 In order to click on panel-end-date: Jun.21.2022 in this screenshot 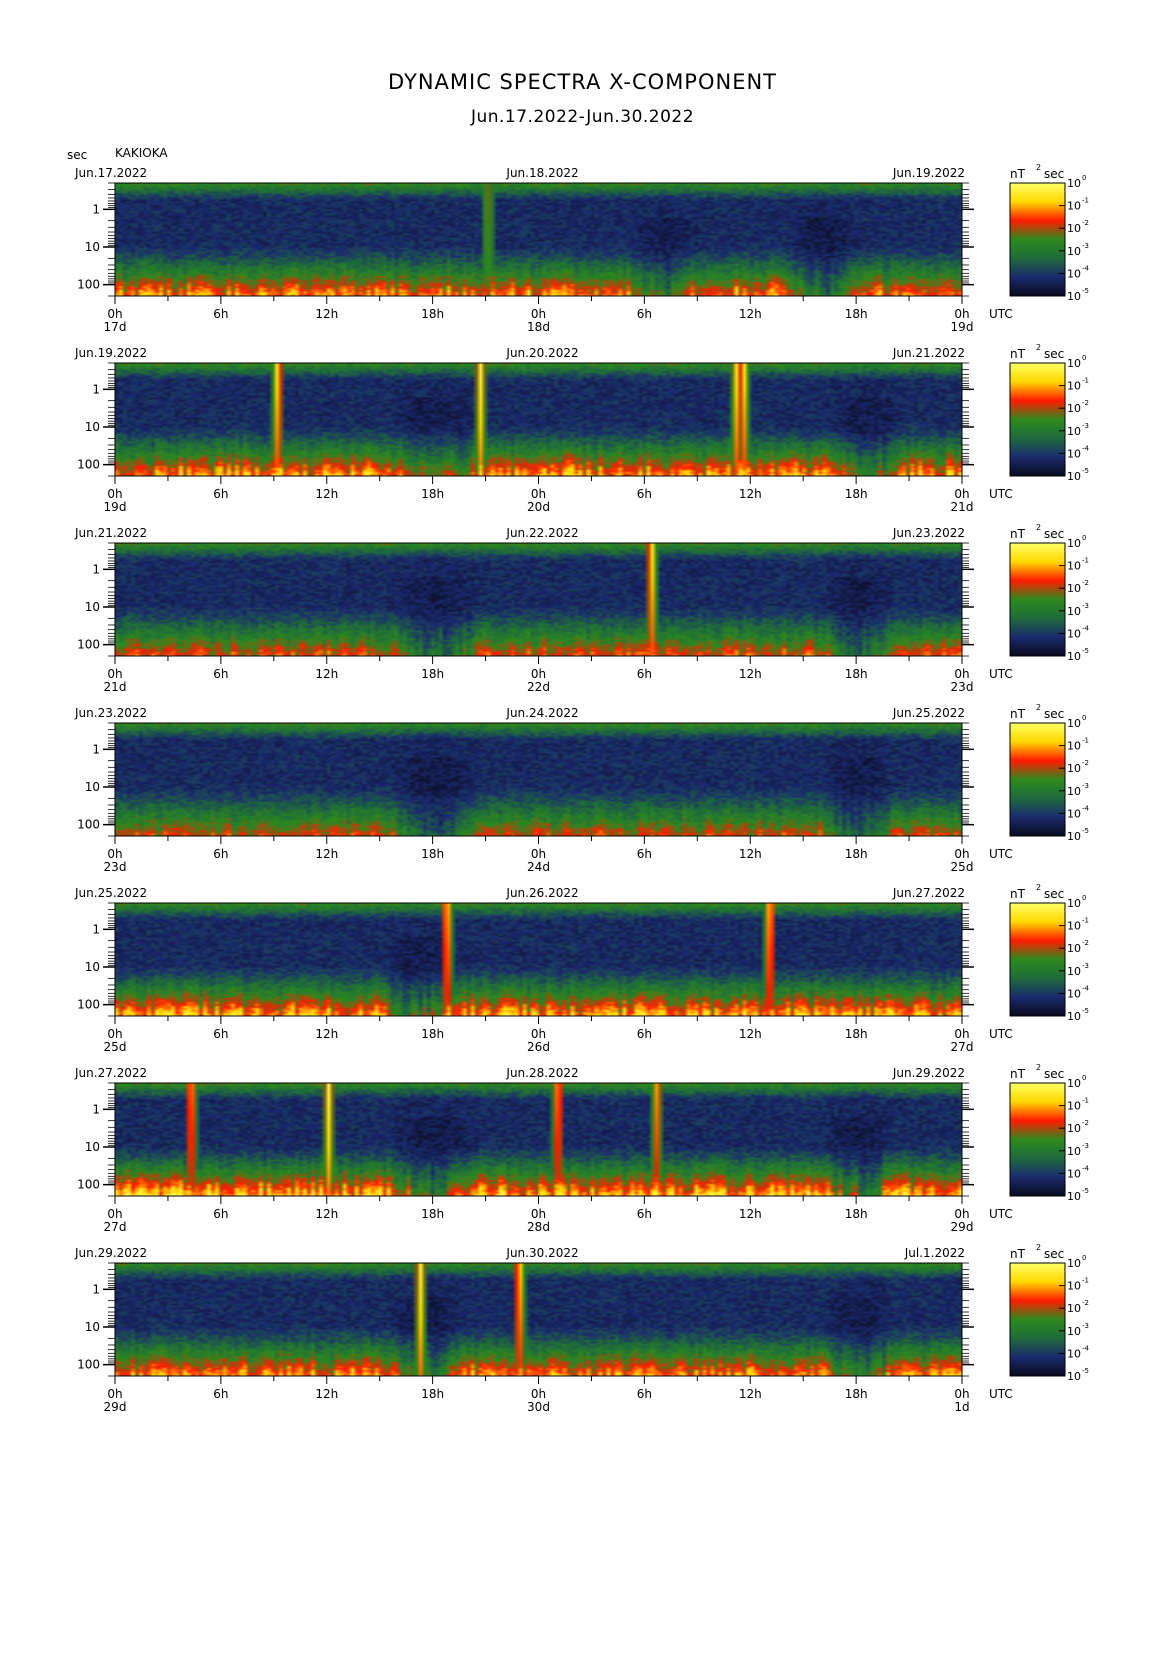, I will do `click(928, 353)`.